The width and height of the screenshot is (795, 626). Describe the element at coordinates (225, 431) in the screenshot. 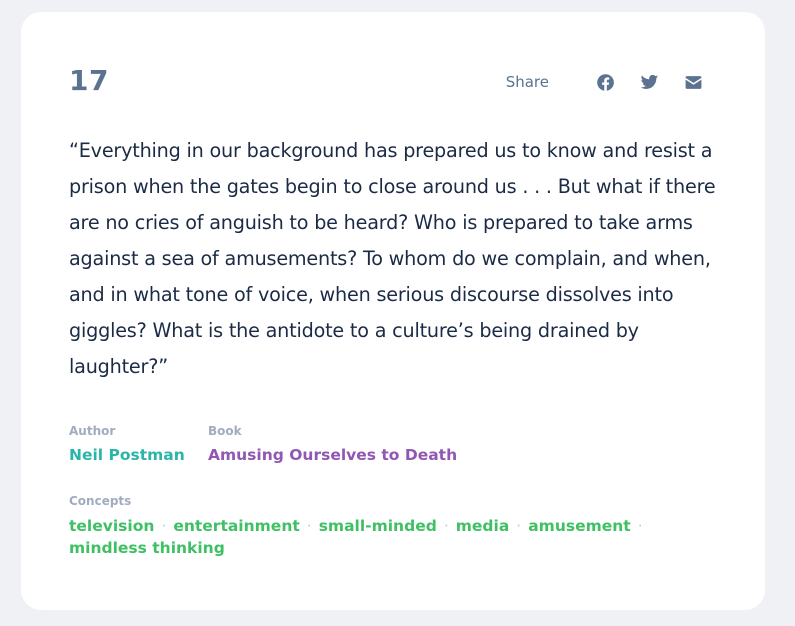

I see `book-label: Book` at that location.